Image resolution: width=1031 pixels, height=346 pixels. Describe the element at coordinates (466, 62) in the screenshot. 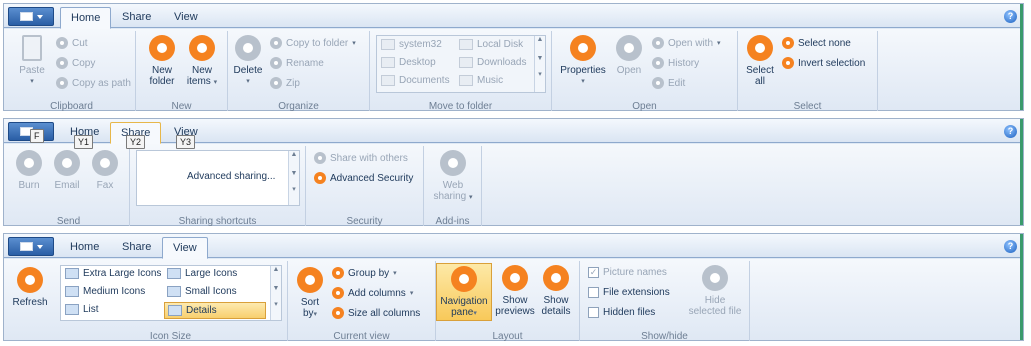

I see `downloads-icon` at that location.